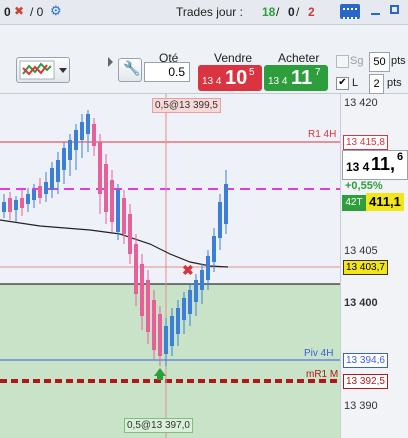 The image size is (408, 438). Describe the element at coordinates (188, 270) in the screenshot. I see `close-order-marker-icon: ✖` at that location.